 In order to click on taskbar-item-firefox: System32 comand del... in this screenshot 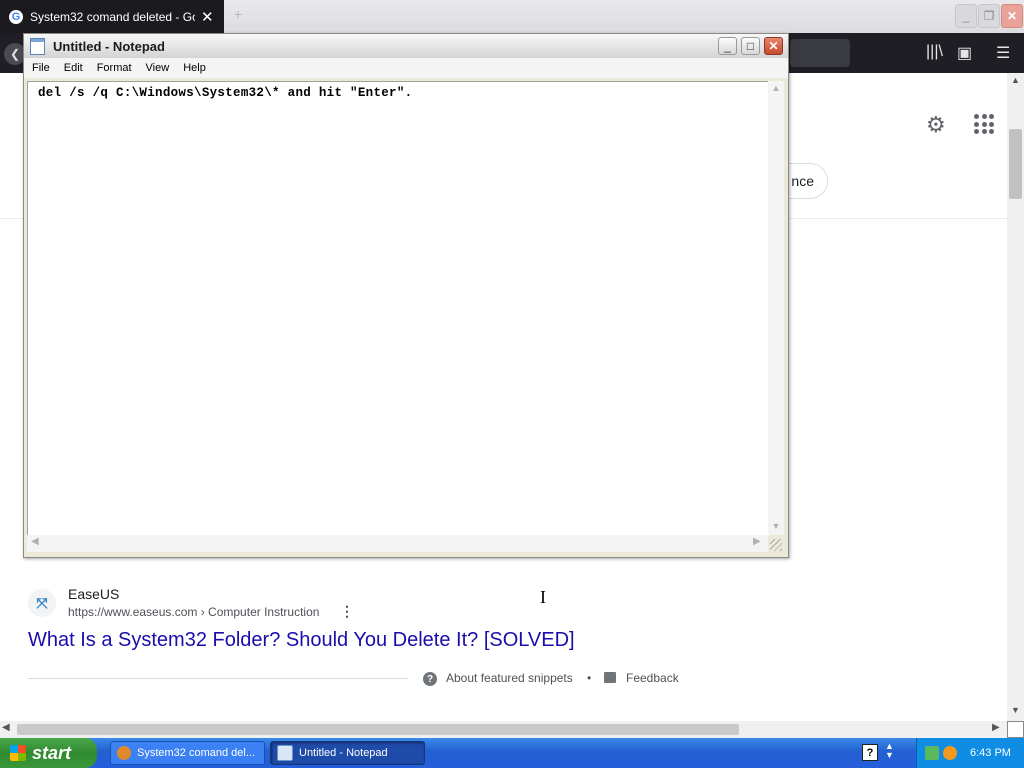, I will do `click(187, 753)`.